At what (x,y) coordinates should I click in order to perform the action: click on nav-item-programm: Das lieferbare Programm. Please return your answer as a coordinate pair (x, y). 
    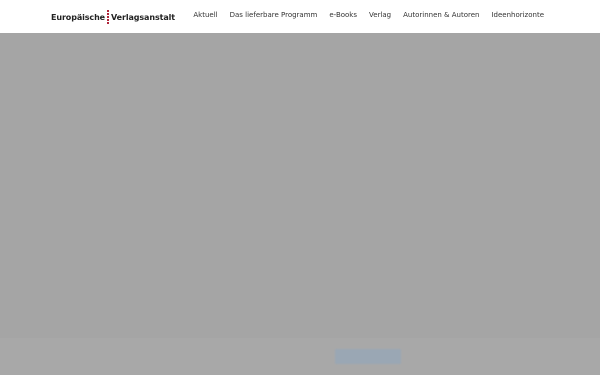
    Looking at the image, I should click on (274, 15).